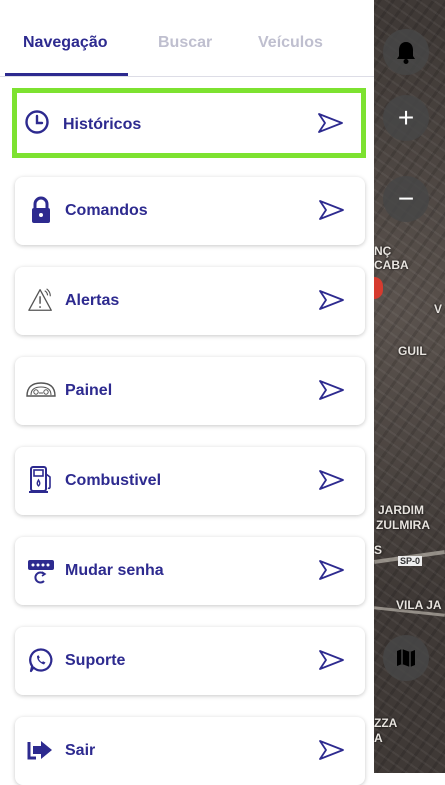 The image size is (445, 785). I want to click on menu-item-painel: Painel, so click(190, 391).